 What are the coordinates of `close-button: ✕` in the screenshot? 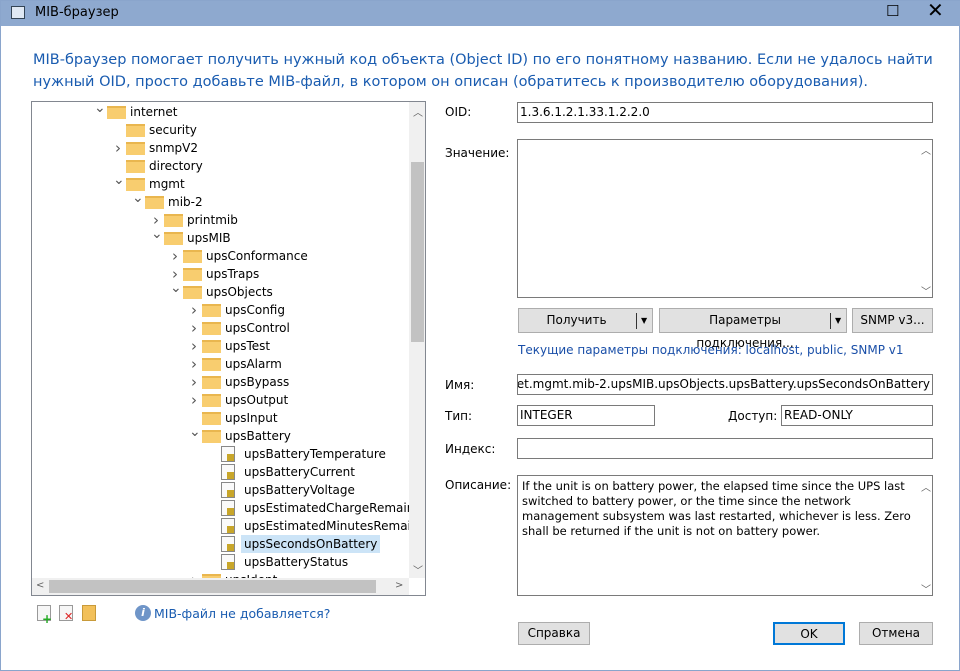 It's located at (935, 11).